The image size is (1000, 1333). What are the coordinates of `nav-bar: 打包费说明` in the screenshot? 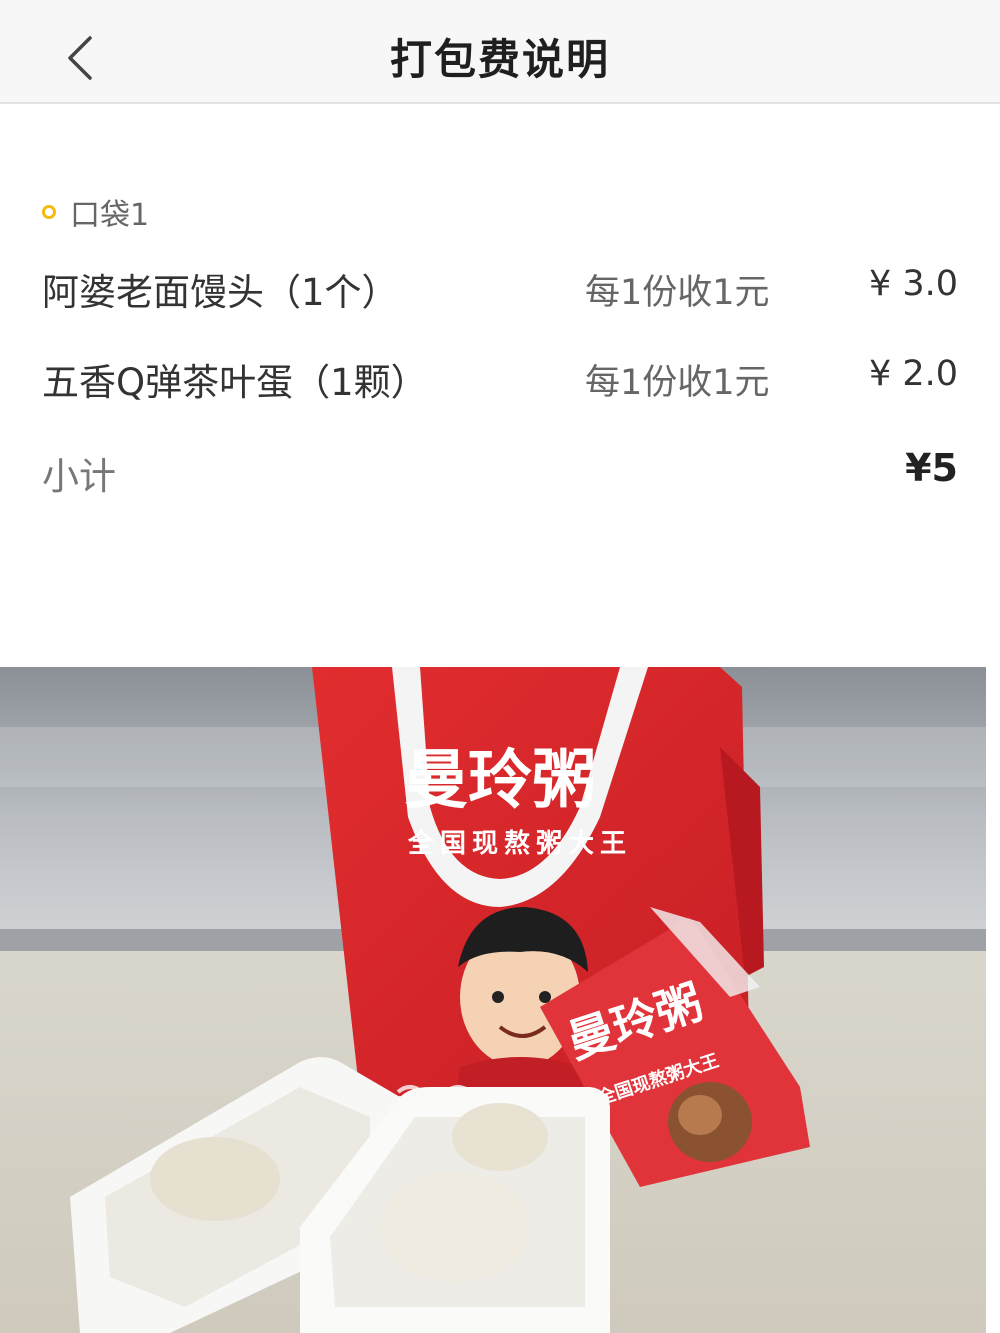 It's located at (500, 52).